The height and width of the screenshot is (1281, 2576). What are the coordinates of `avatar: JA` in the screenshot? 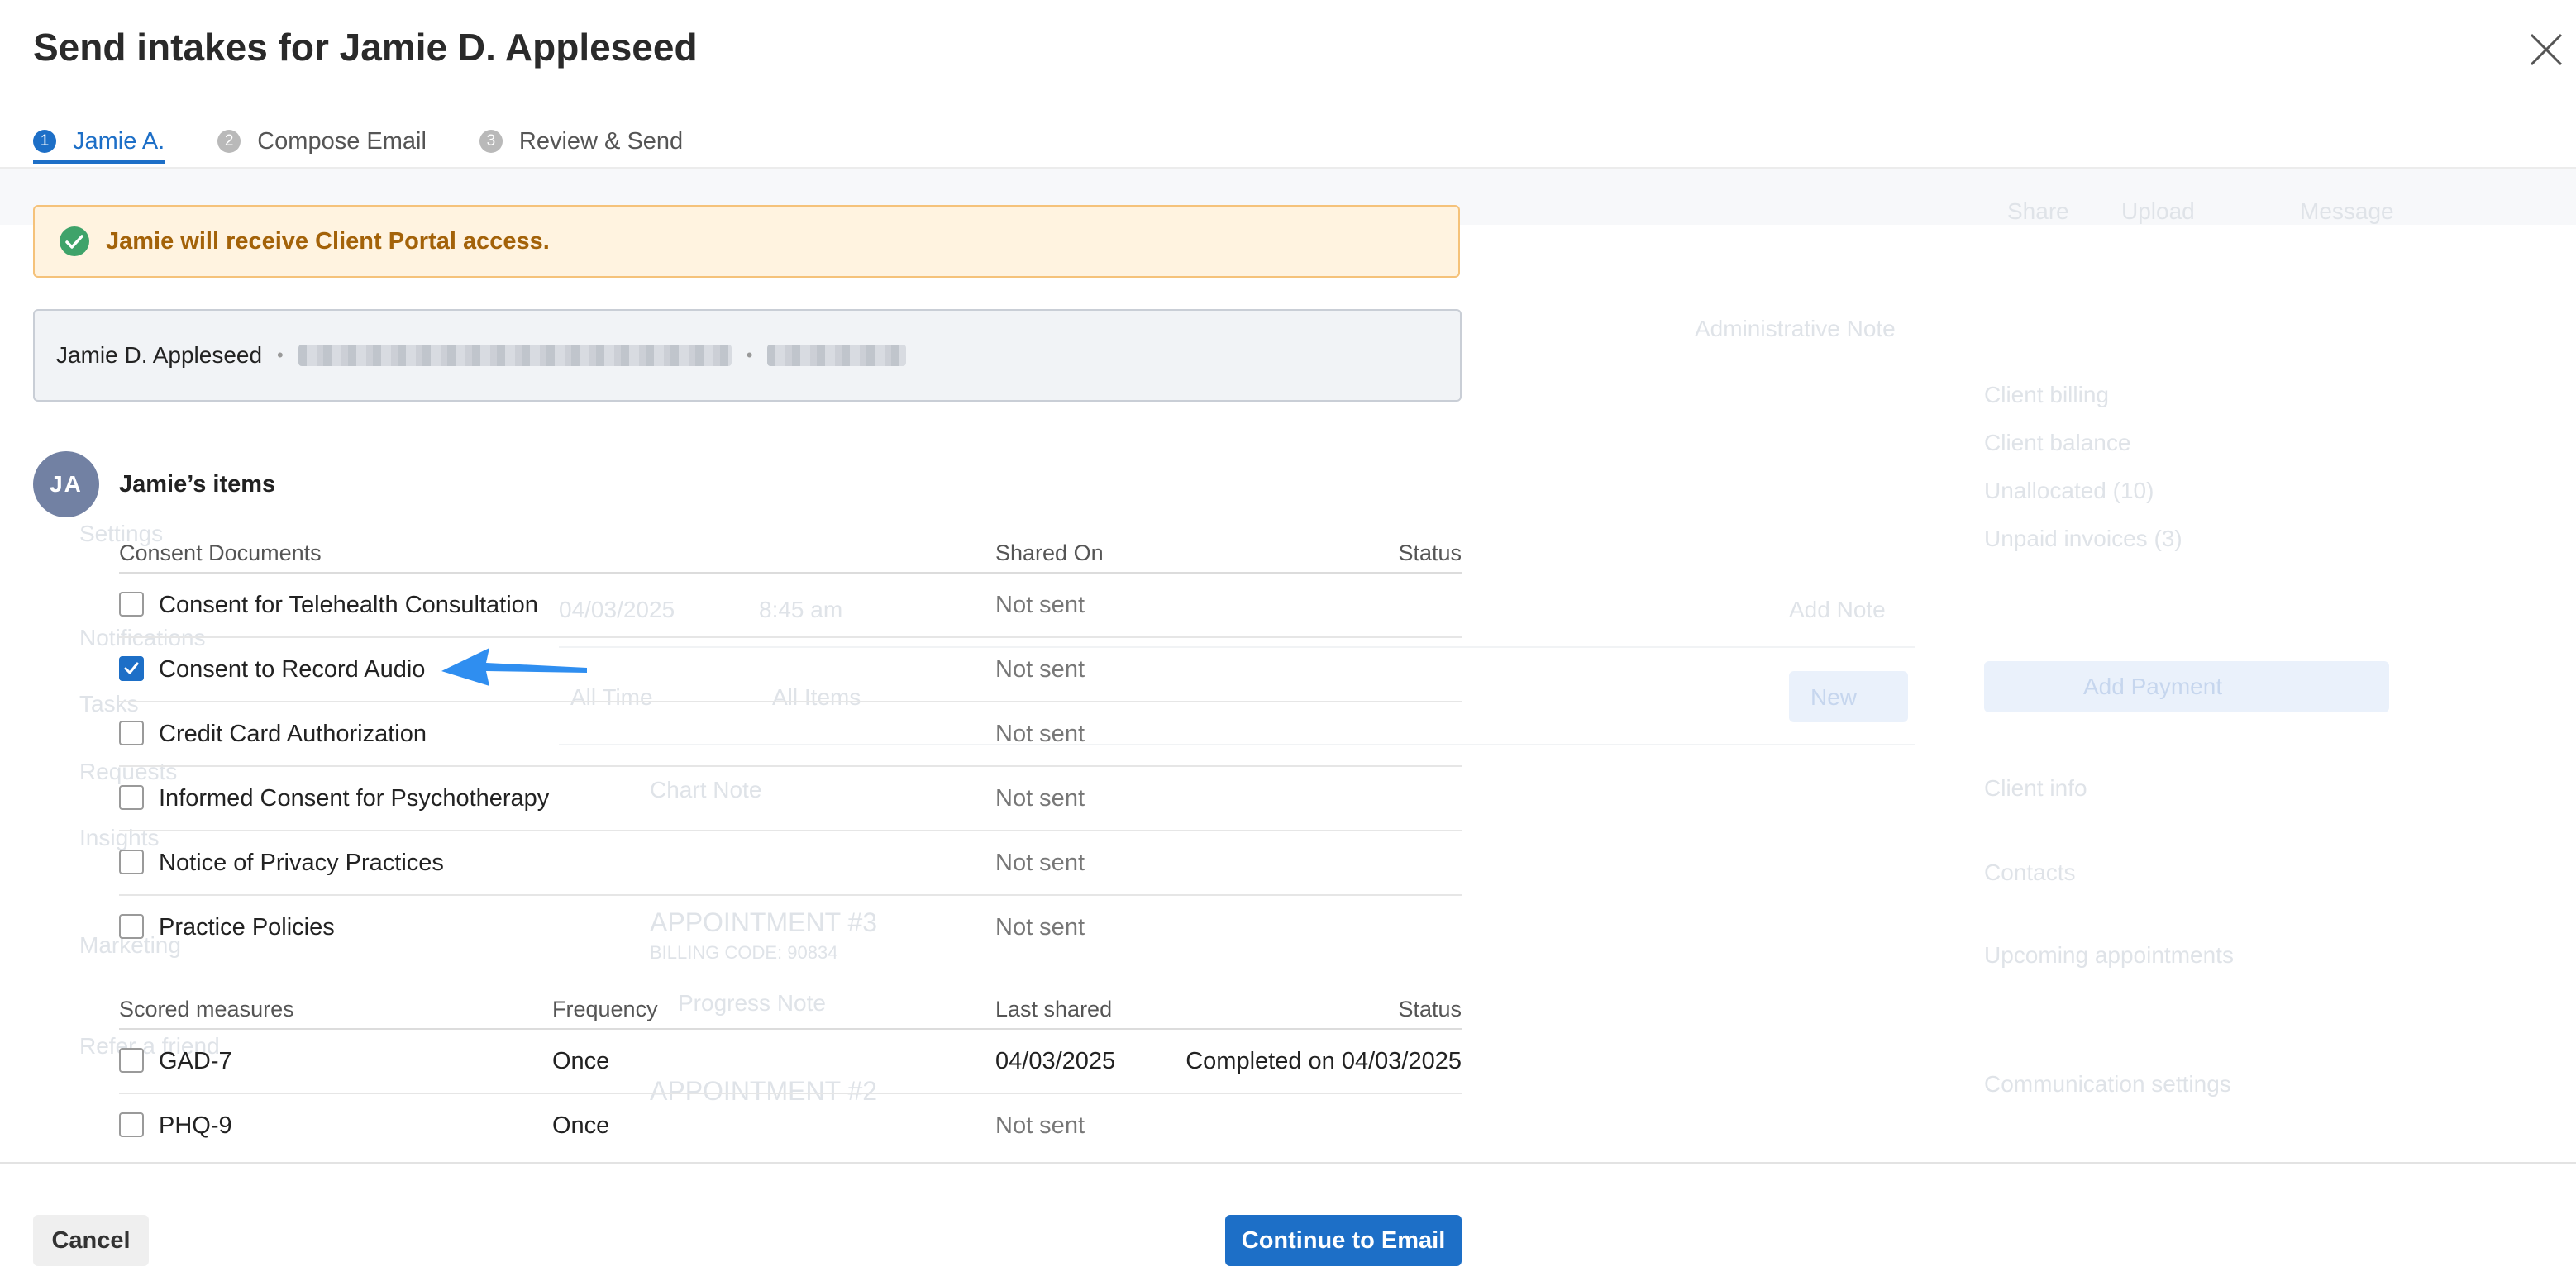 It's located at (66, 484).